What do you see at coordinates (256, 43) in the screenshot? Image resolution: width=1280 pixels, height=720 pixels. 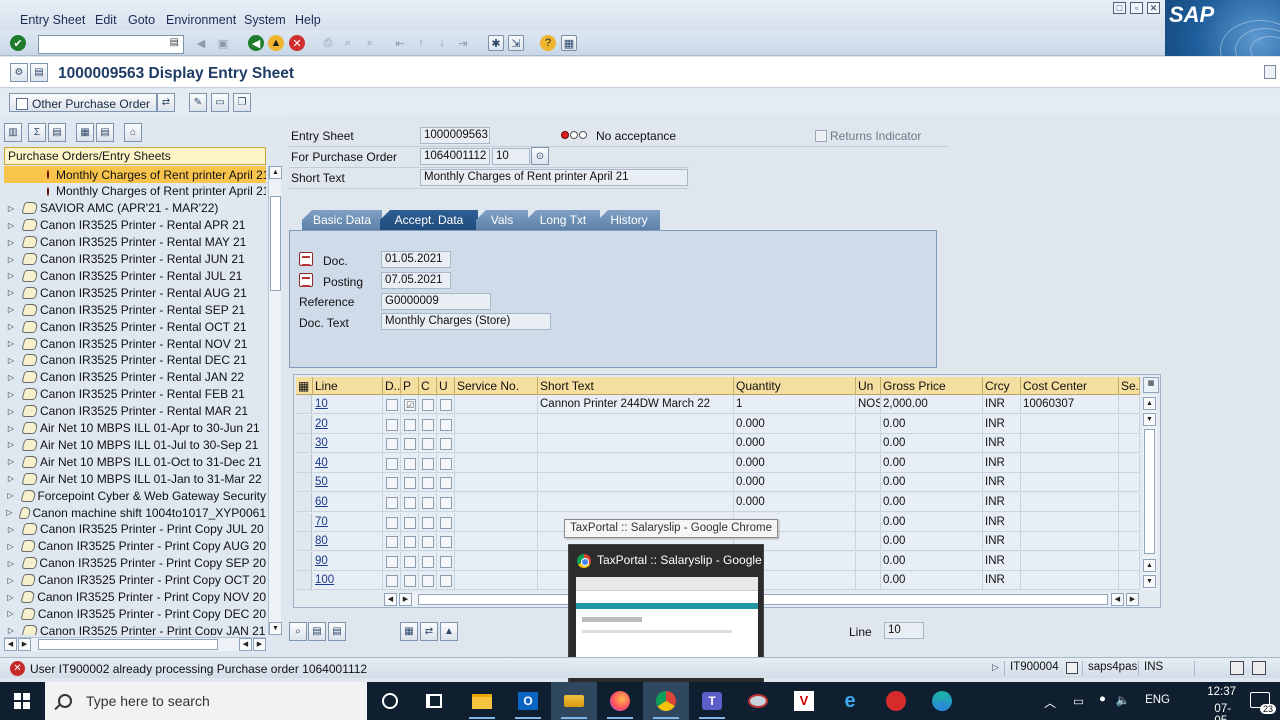 I see `back-icon: ◀` at bounding box center [256, 43].